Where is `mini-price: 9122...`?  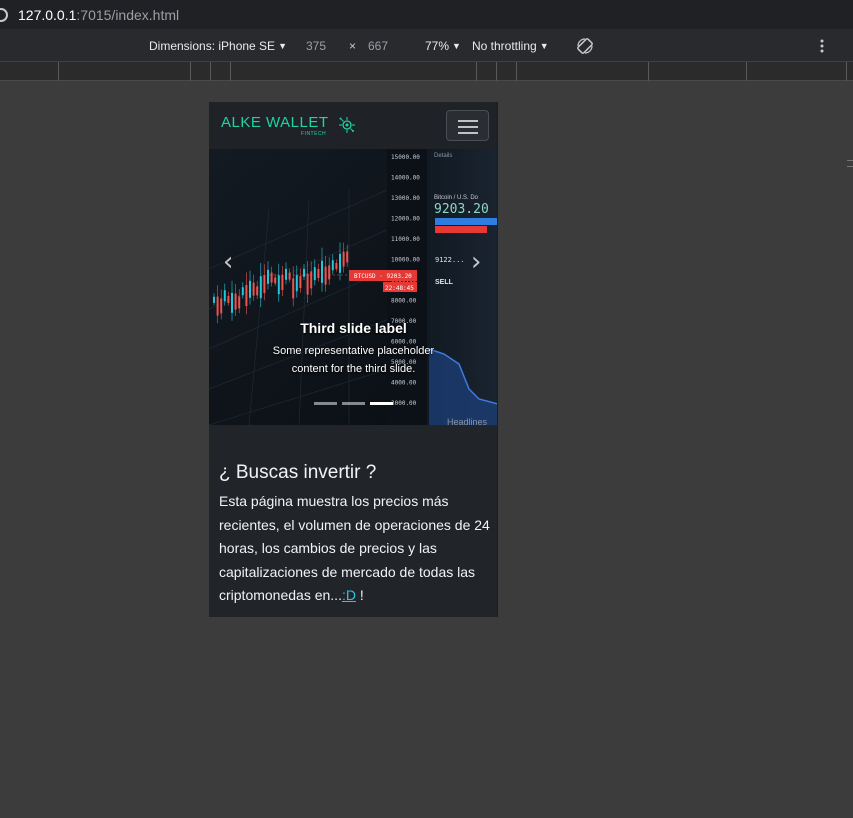
mini-price: 9122... is located at coordinates (450, 260).